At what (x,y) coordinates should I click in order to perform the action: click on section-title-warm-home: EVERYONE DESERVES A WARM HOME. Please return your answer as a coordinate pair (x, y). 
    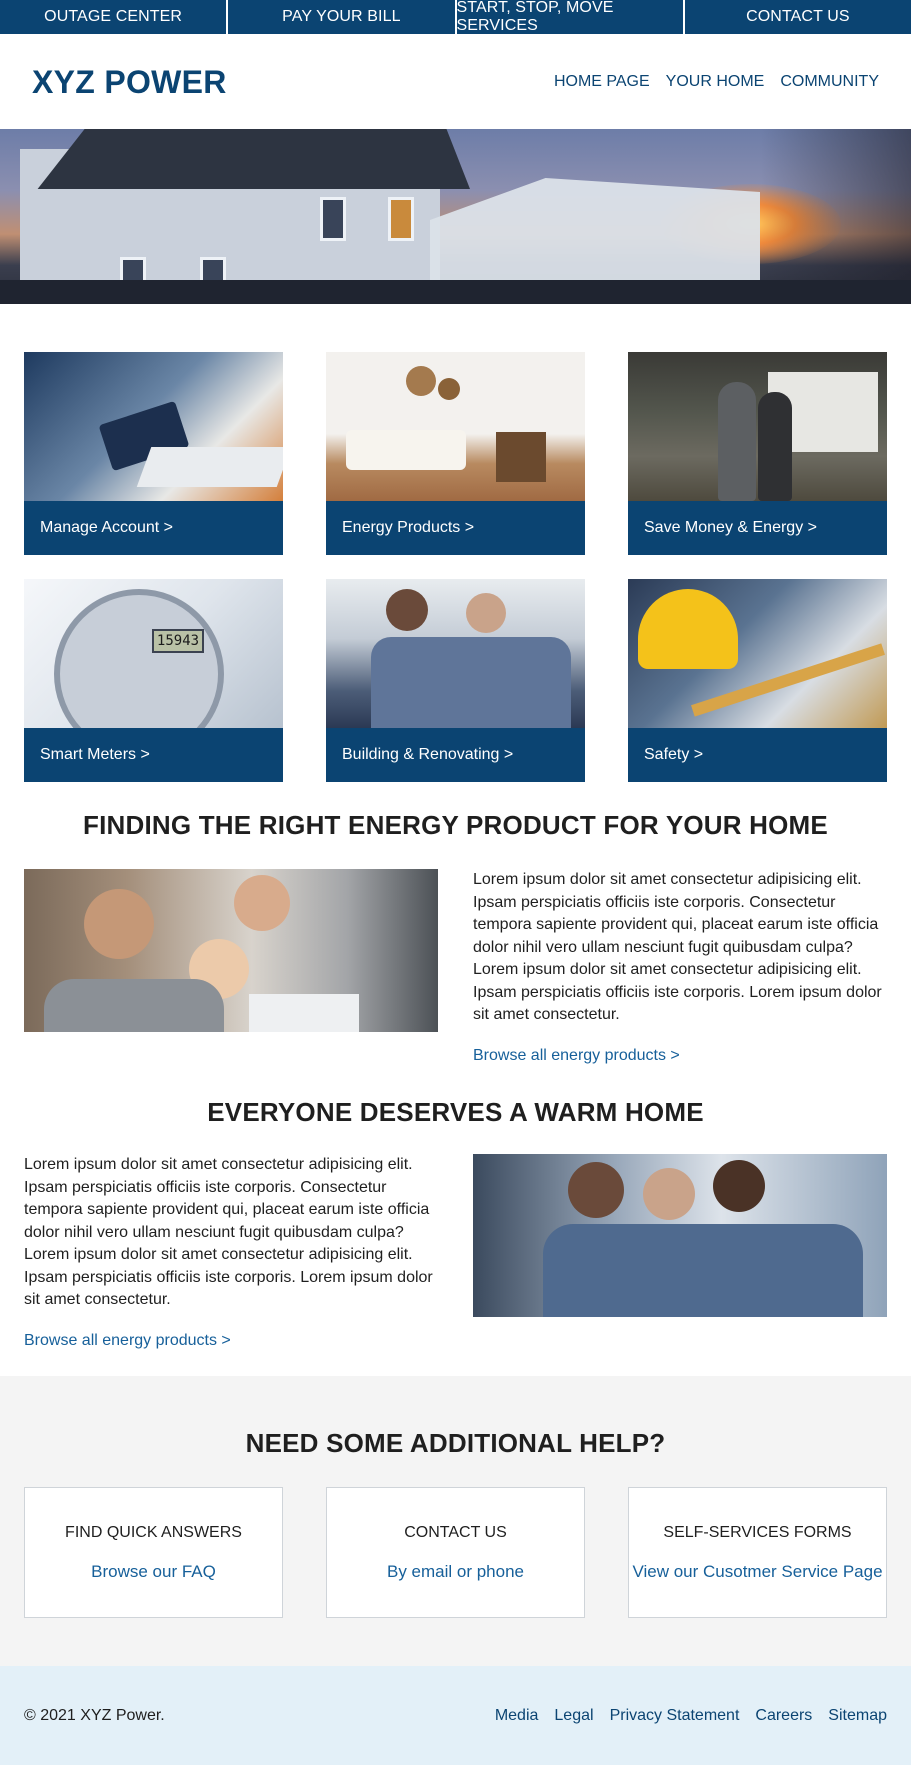
    Looking at the image, I should click on (455, 1112).